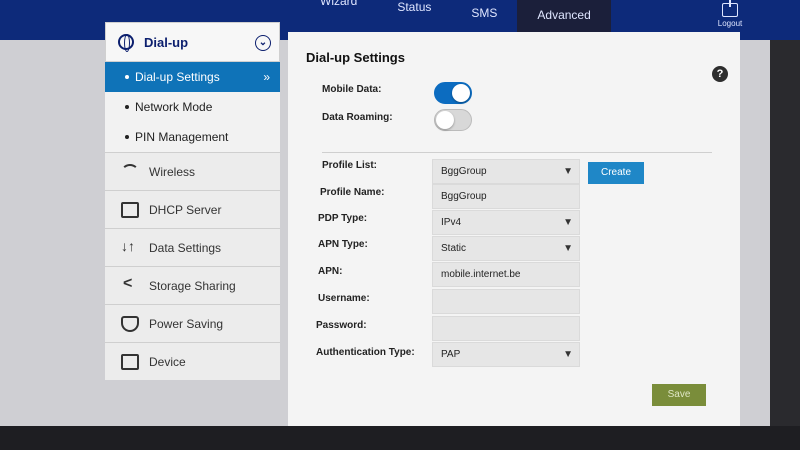 This screenshot has height=450, width=800. I want to click on sidebar-item-storage-sharing: Storage Sharing, so click(192, 285).